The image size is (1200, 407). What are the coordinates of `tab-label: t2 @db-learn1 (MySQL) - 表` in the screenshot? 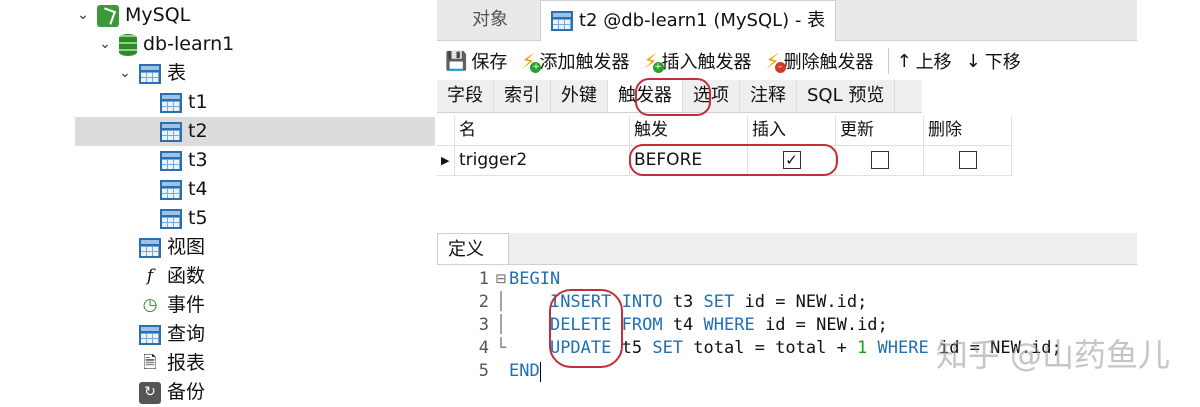 It's located at (702, 20).